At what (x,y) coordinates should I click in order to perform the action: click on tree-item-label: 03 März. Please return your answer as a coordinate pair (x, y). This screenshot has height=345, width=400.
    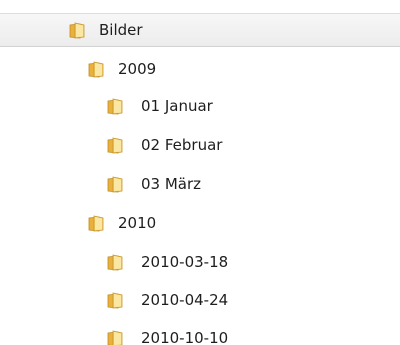
    Looking at the image, I should click on (171, 184).